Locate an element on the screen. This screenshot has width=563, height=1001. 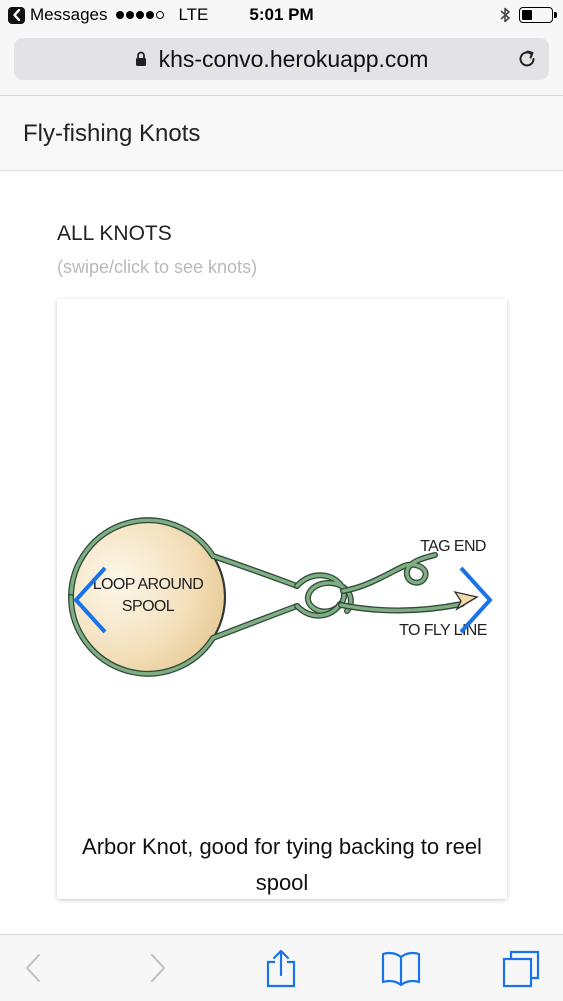
bluetooth-icon is located at coordinates (505, 15).